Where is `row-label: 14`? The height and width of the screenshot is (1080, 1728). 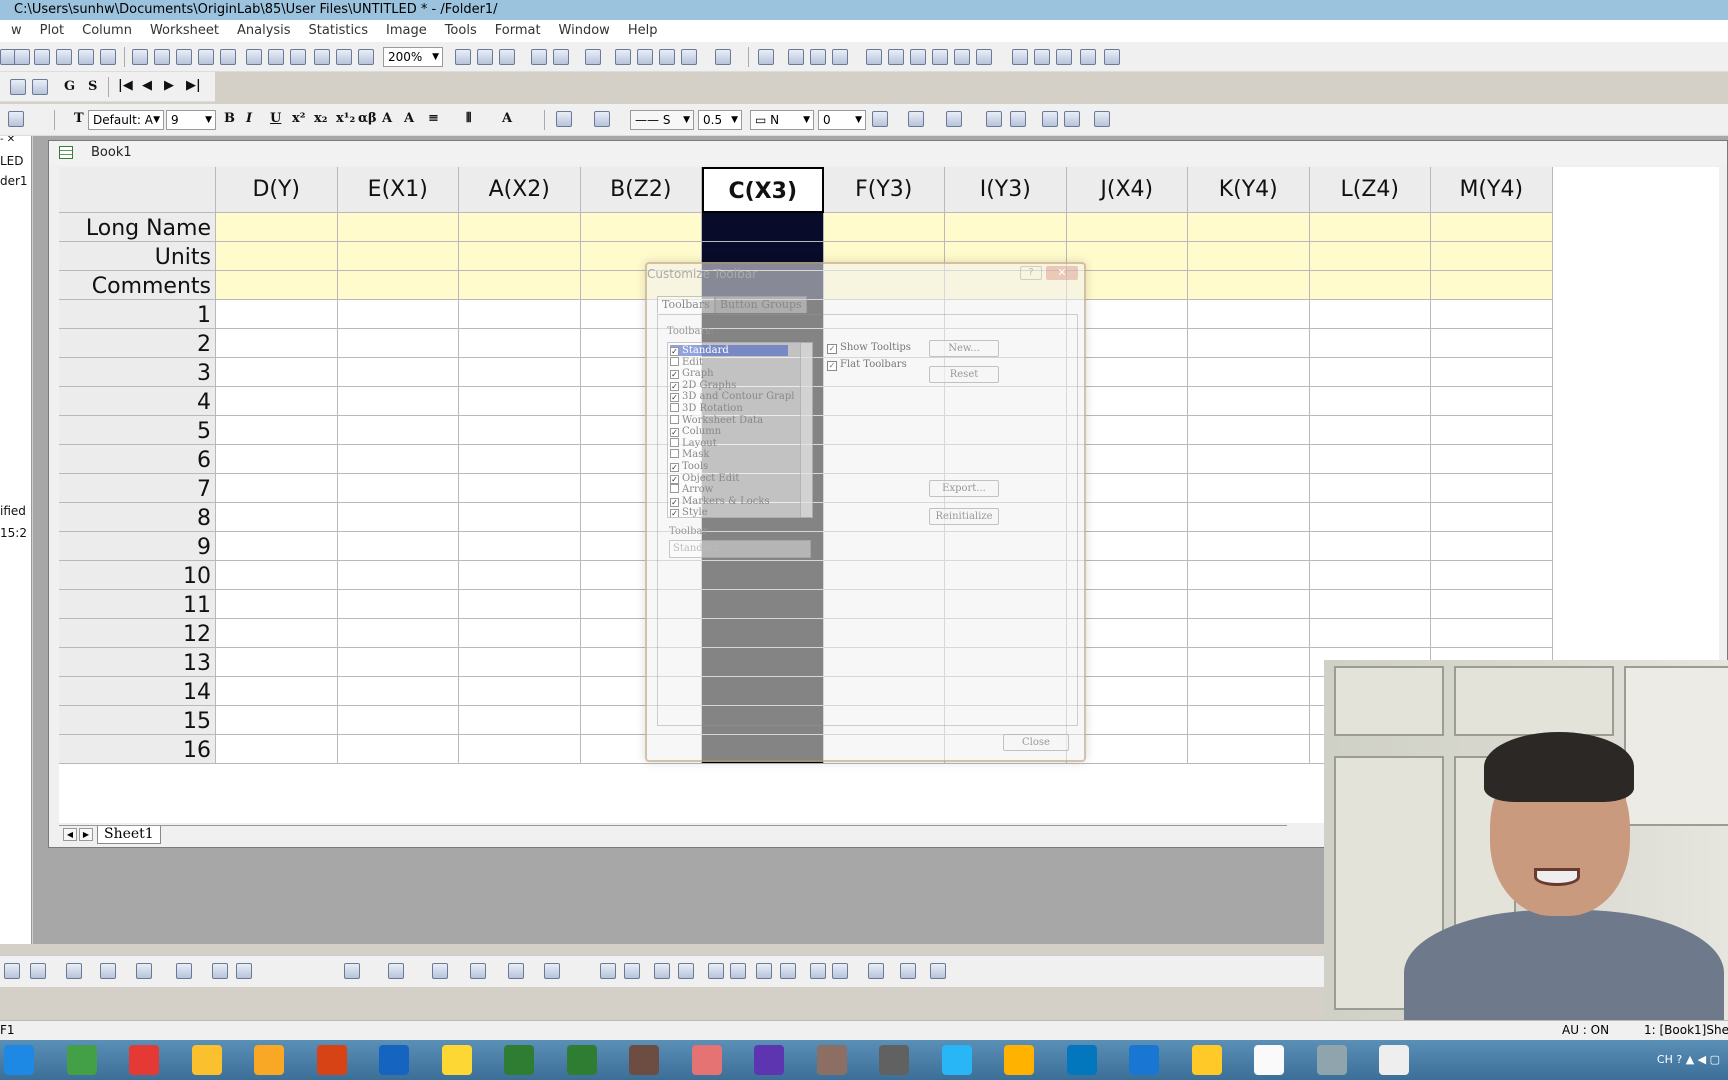 row-label: 14 is located at coordinates (137, 691).